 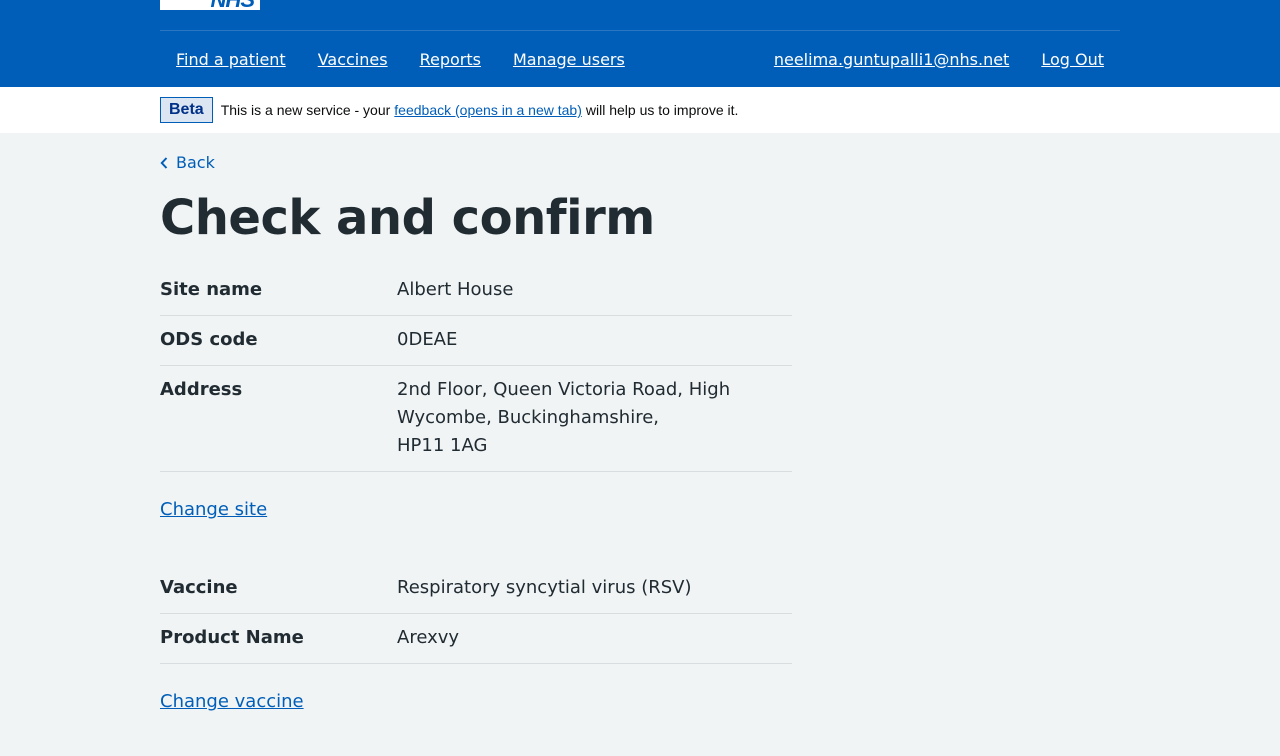 What do you see at coordinates (209, 339) in the screenshot?
I see `summary-key-ods-code: ODS code` at bounding box center [209, 339].